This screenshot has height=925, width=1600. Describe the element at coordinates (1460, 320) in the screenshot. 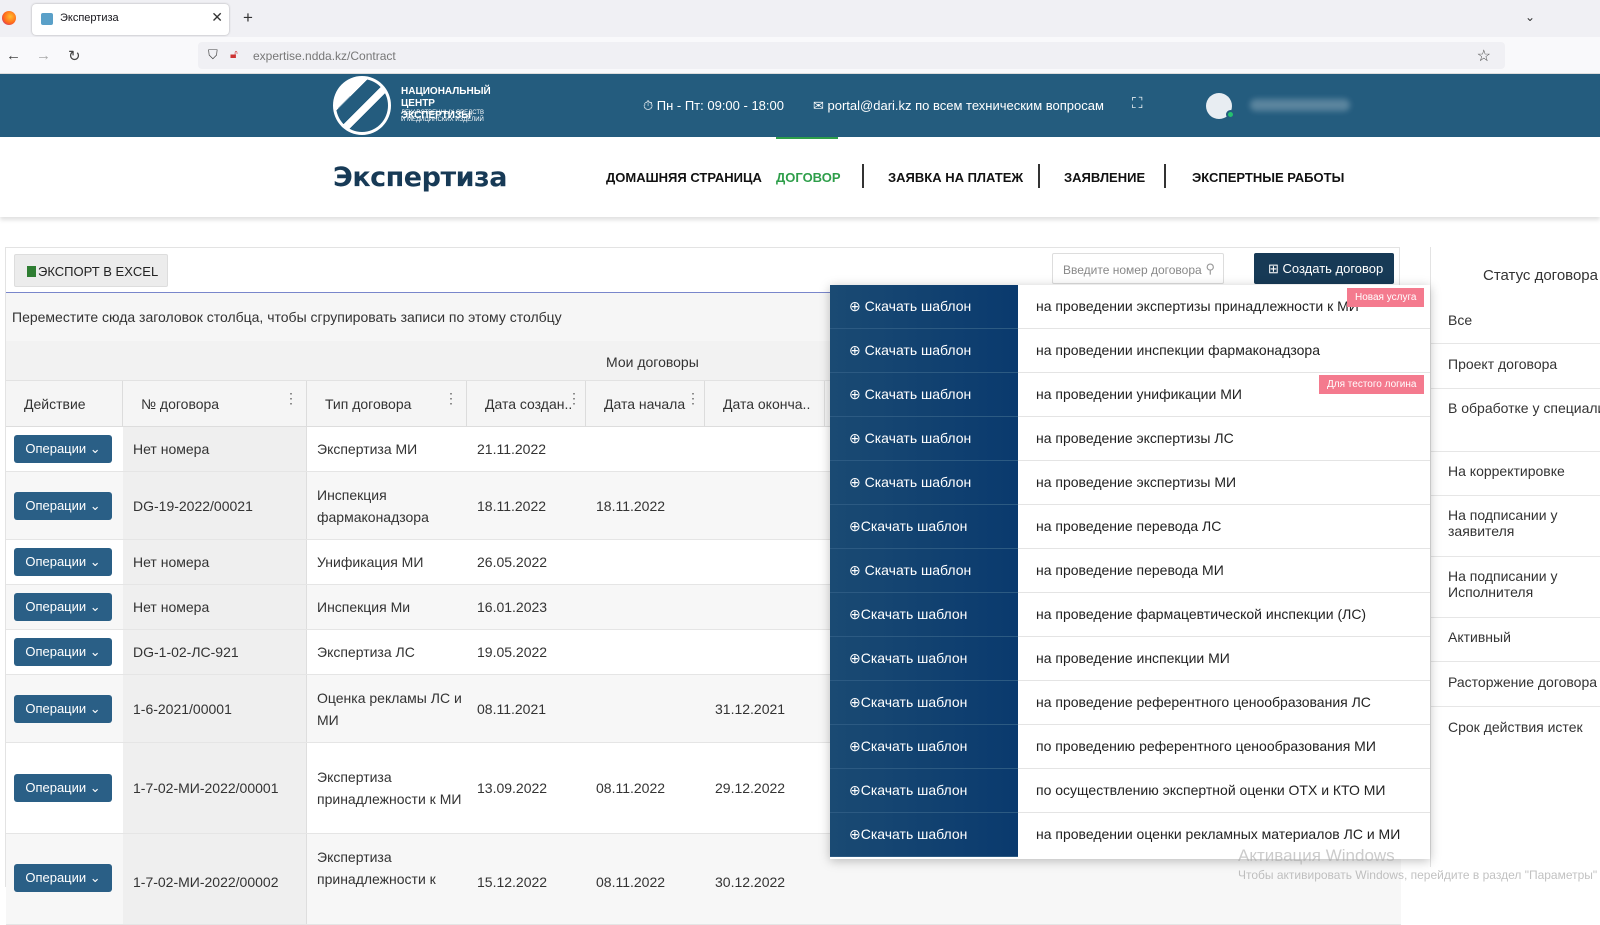

I see `status-all: Все` at that location.